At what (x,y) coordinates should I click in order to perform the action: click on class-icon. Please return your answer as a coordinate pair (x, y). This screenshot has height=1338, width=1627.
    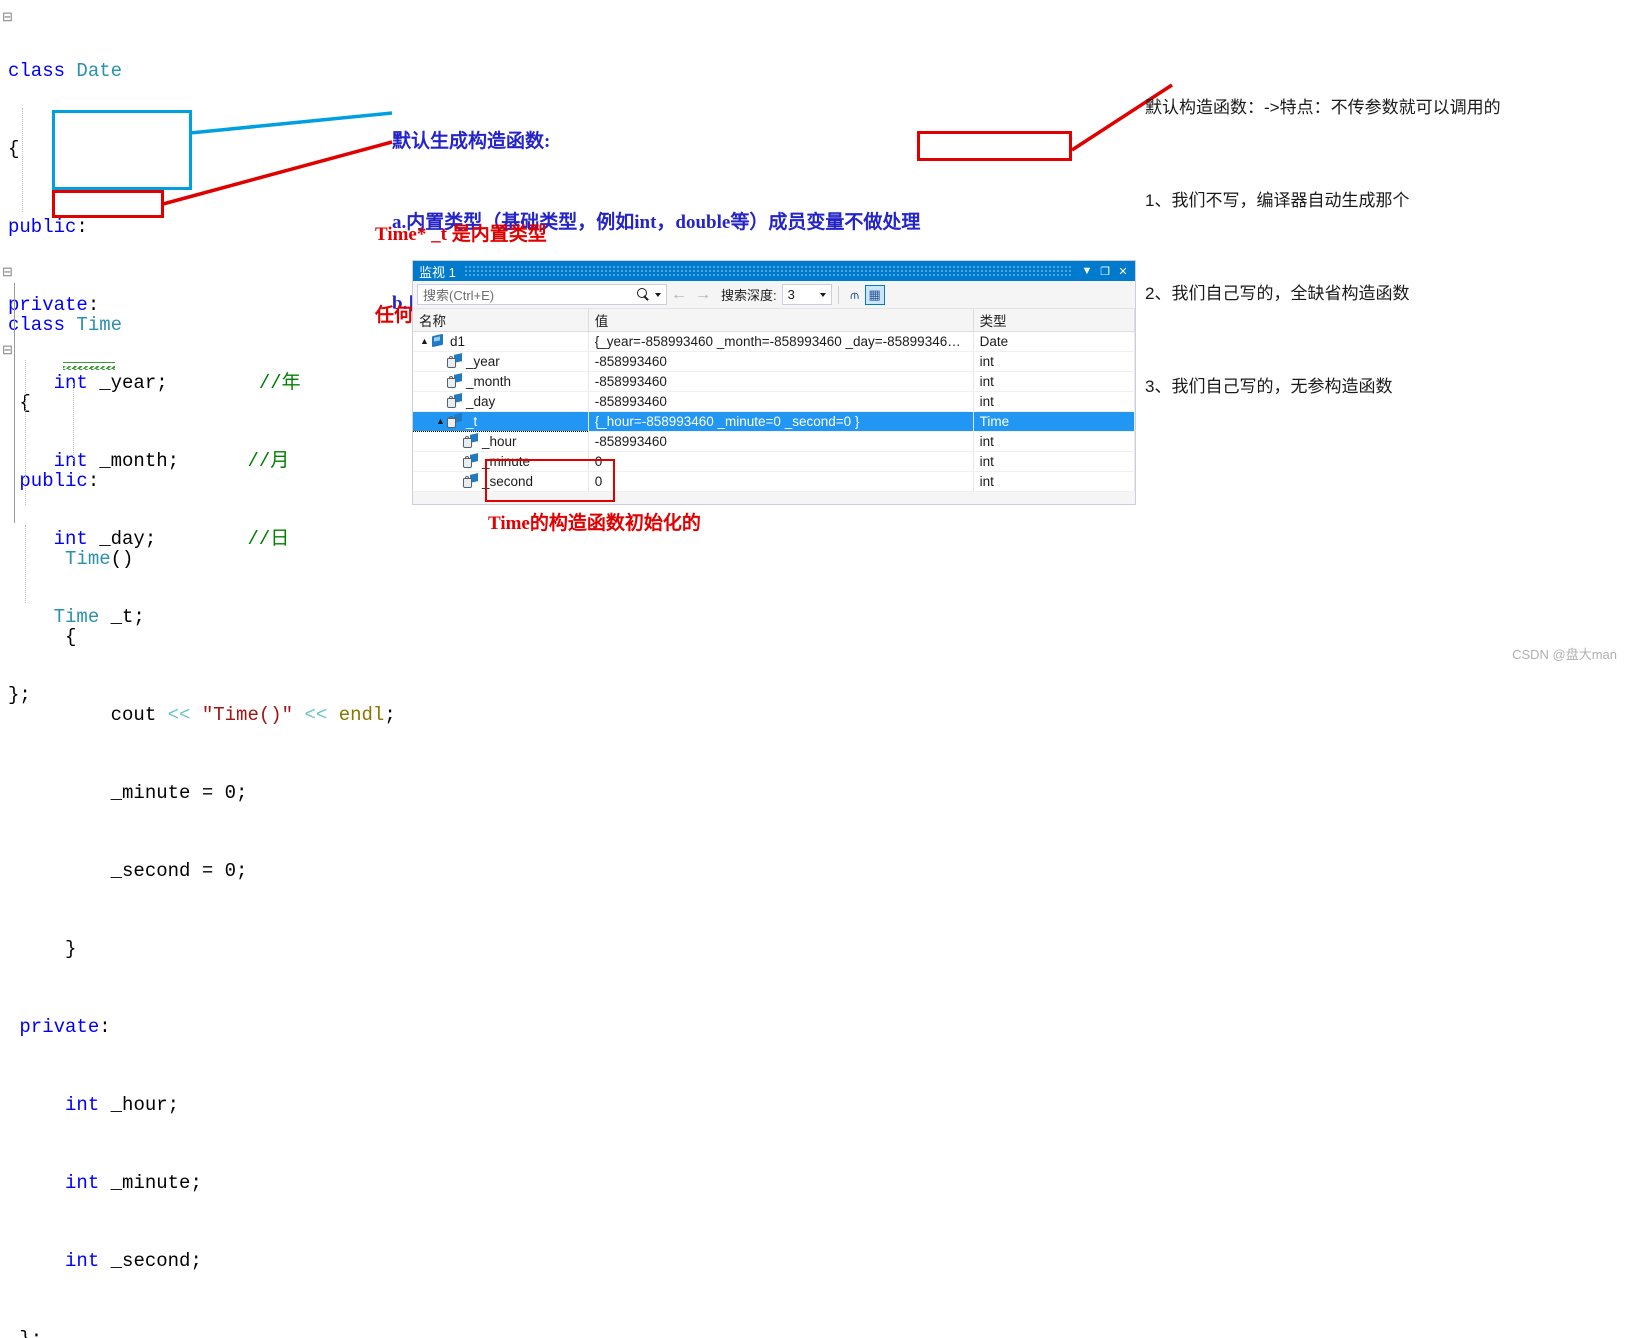
    Looking at the image, I should click on (438, 341).